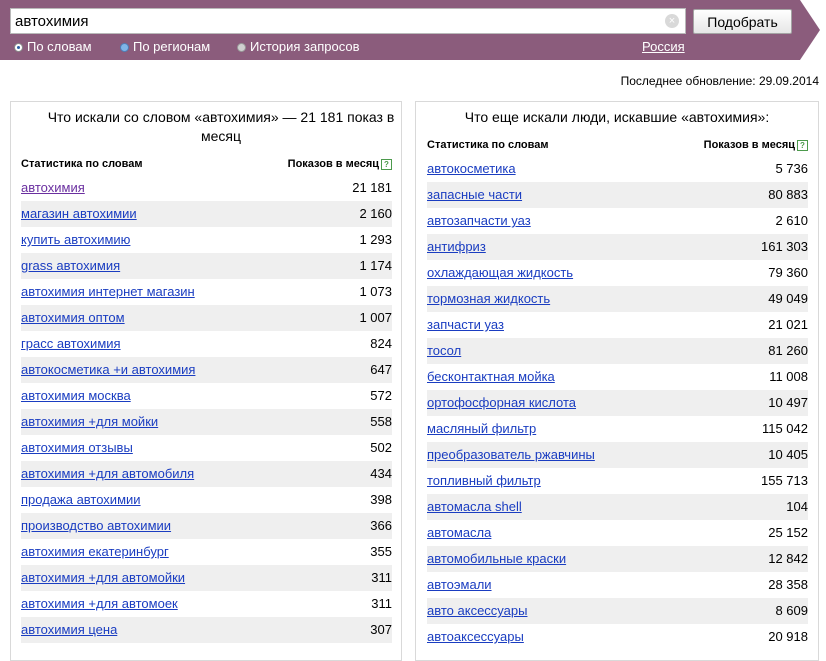 The height and width of the screenshot is (661, 826). What do you see at coordinates (81, 499) in the screenshot?
I see `query-link: продажа автохимии` at bounding box center [81, 499].